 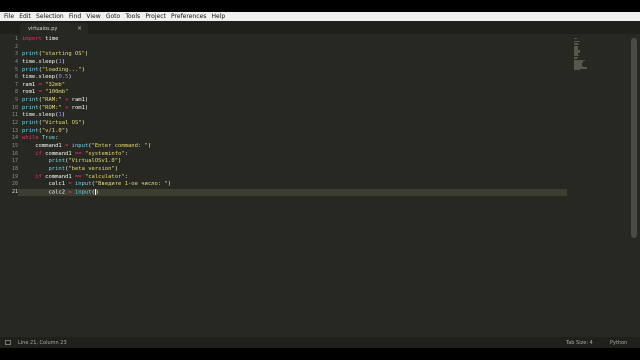 I want to click on line-number: 6, so click(x=16, y=77).